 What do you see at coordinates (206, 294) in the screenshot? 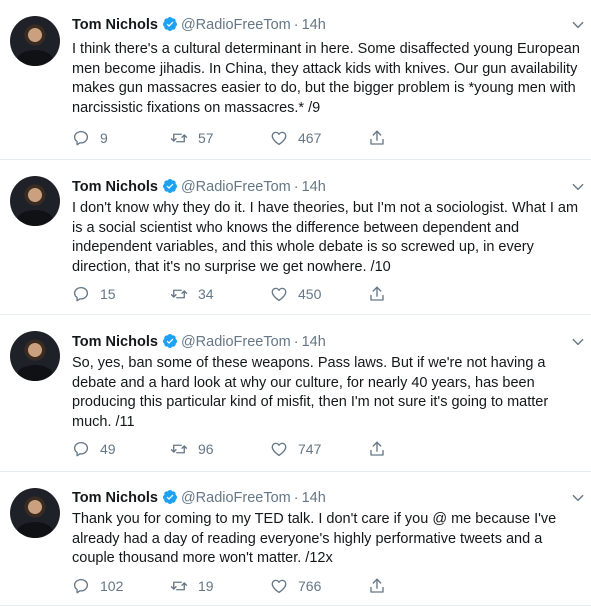
I see `retweet-count: 34` at bounding box center [206, 294].